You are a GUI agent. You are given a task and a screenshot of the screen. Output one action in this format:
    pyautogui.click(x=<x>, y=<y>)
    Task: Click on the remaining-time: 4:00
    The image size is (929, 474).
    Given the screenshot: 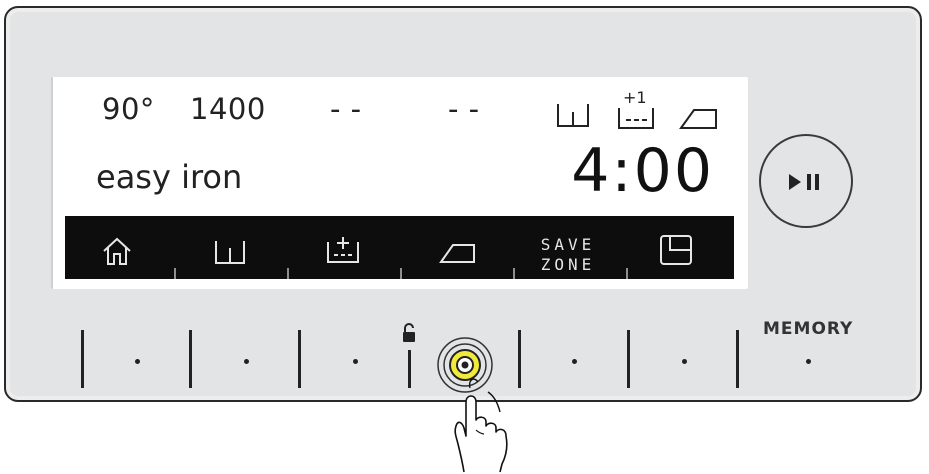 What is the action you would take?
    pyautogui.click(x=642, y=171)
    